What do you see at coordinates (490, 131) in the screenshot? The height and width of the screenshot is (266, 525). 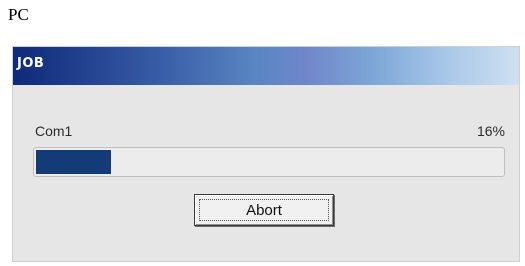 I see `progress-percent: 16%` at bounding box center [490, 131].